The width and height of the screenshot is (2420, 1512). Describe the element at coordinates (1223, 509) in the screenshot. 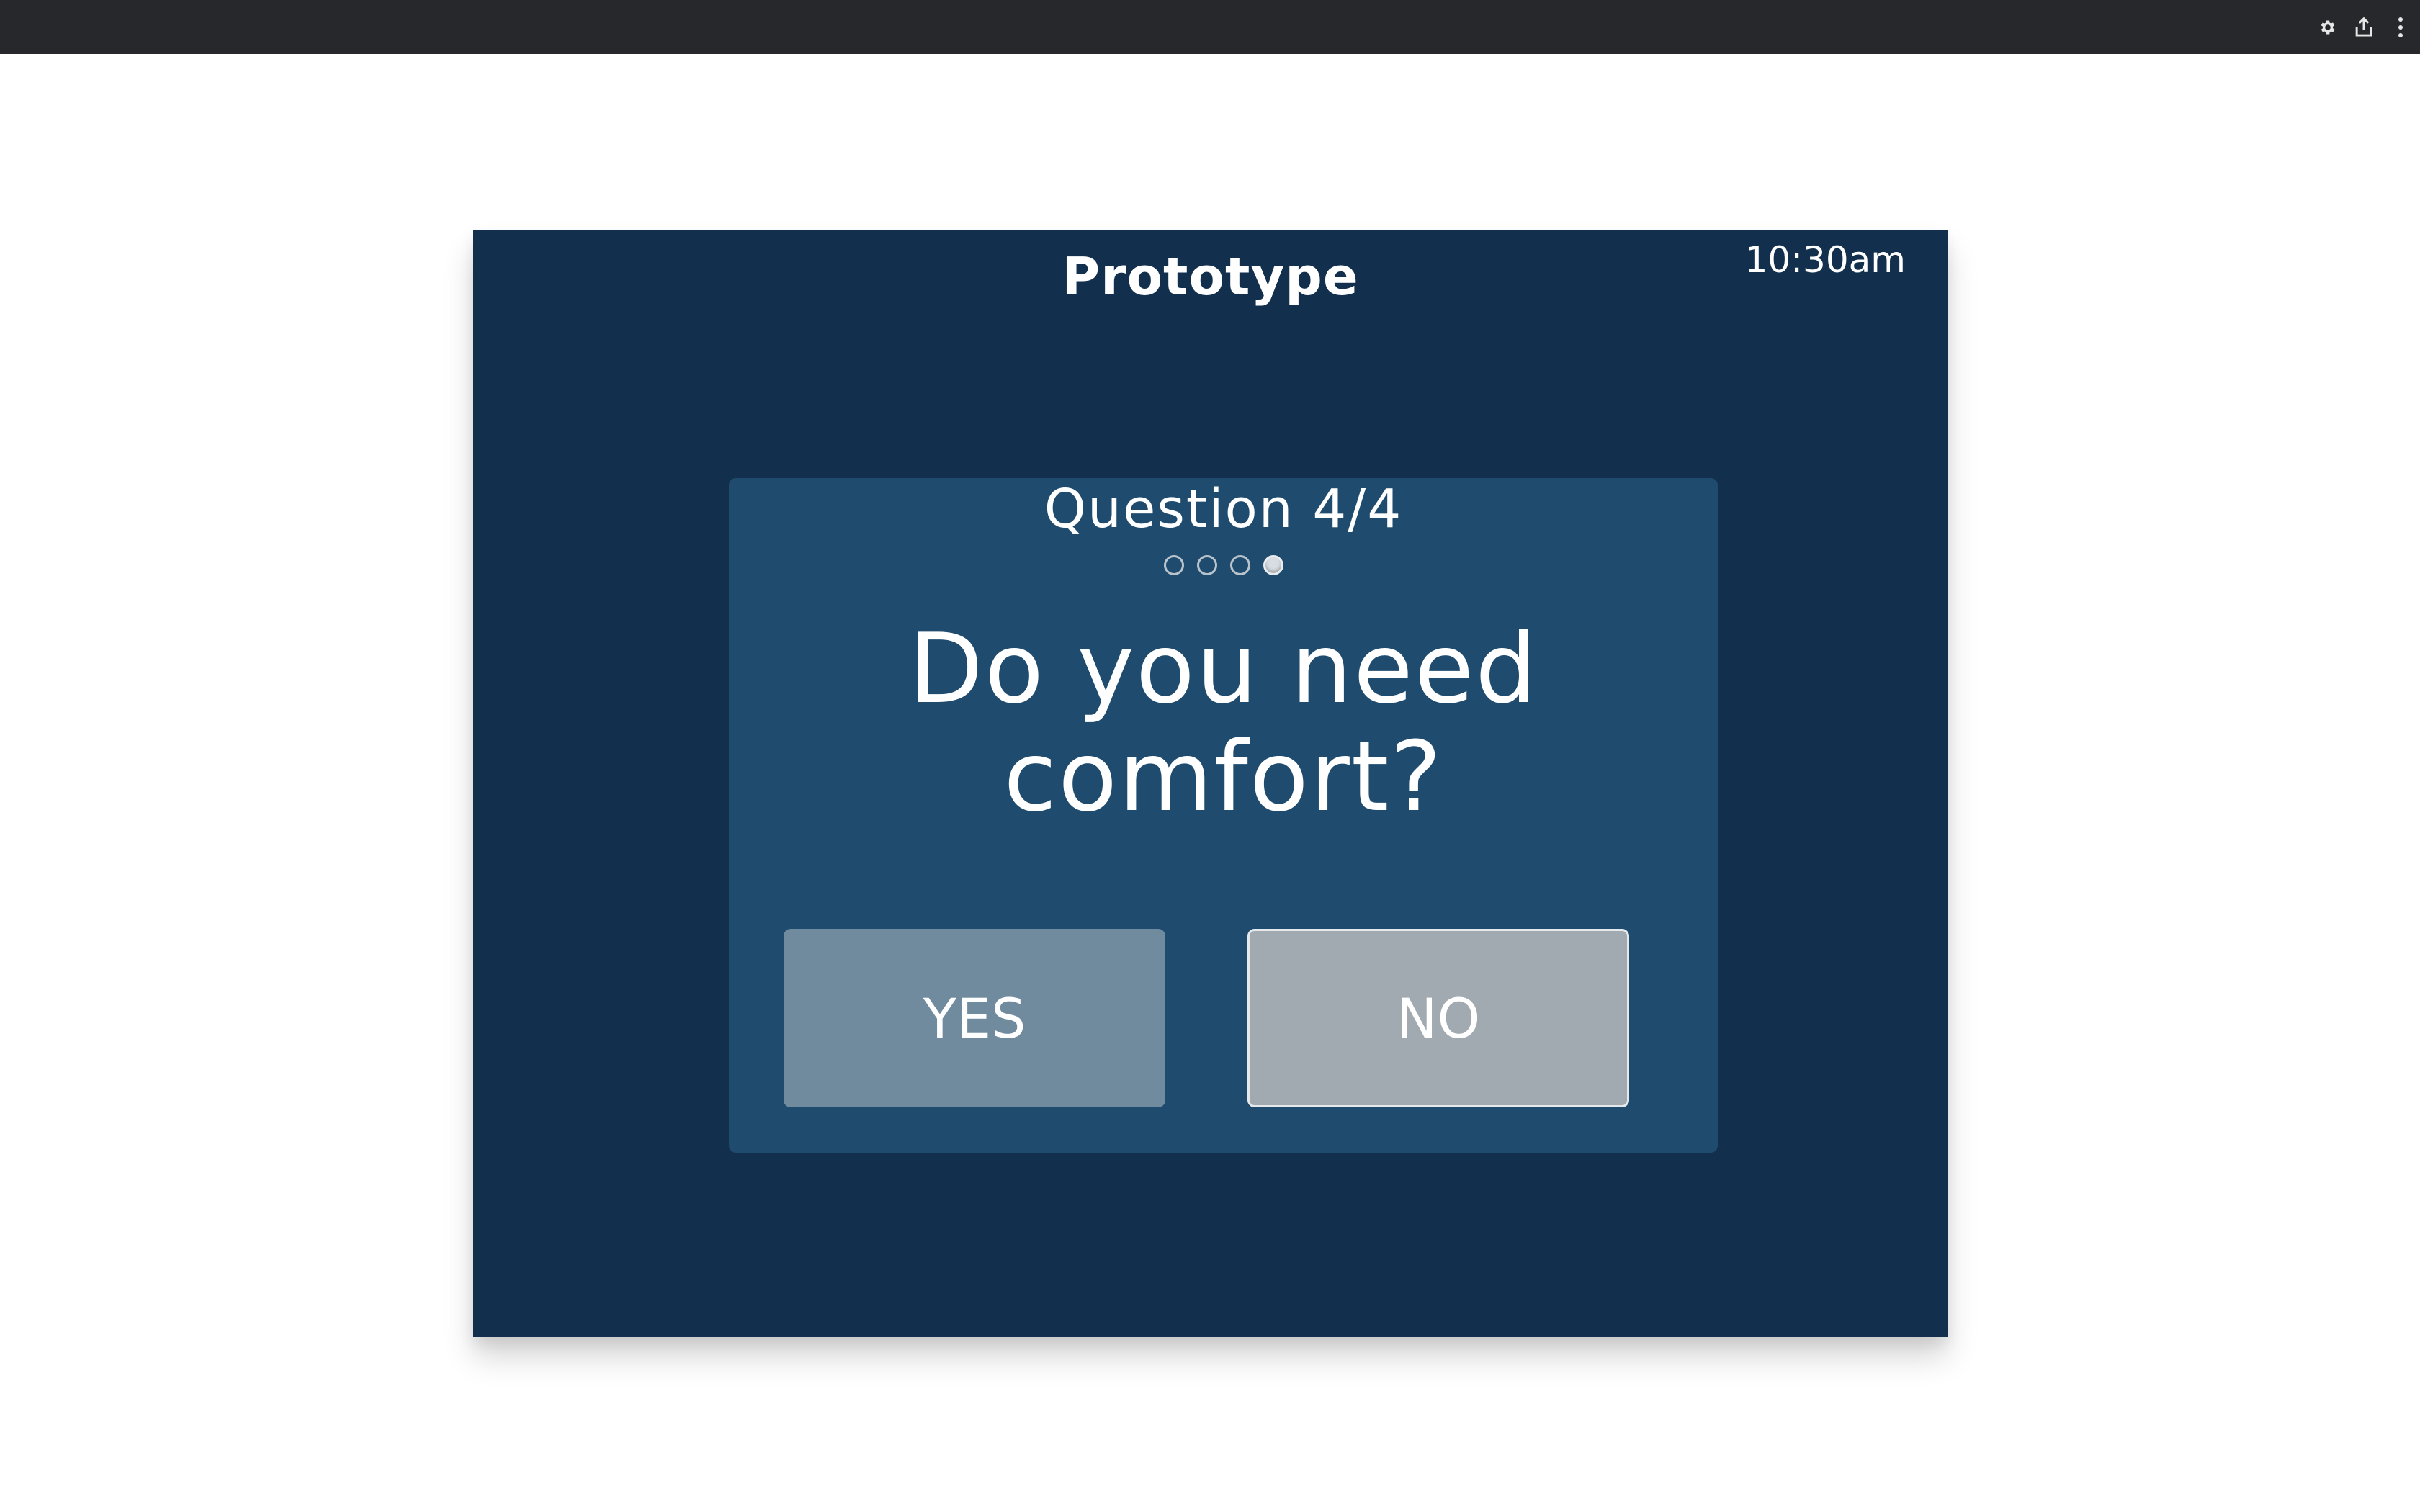

I see `question-counter: Question 4/4` at that location.